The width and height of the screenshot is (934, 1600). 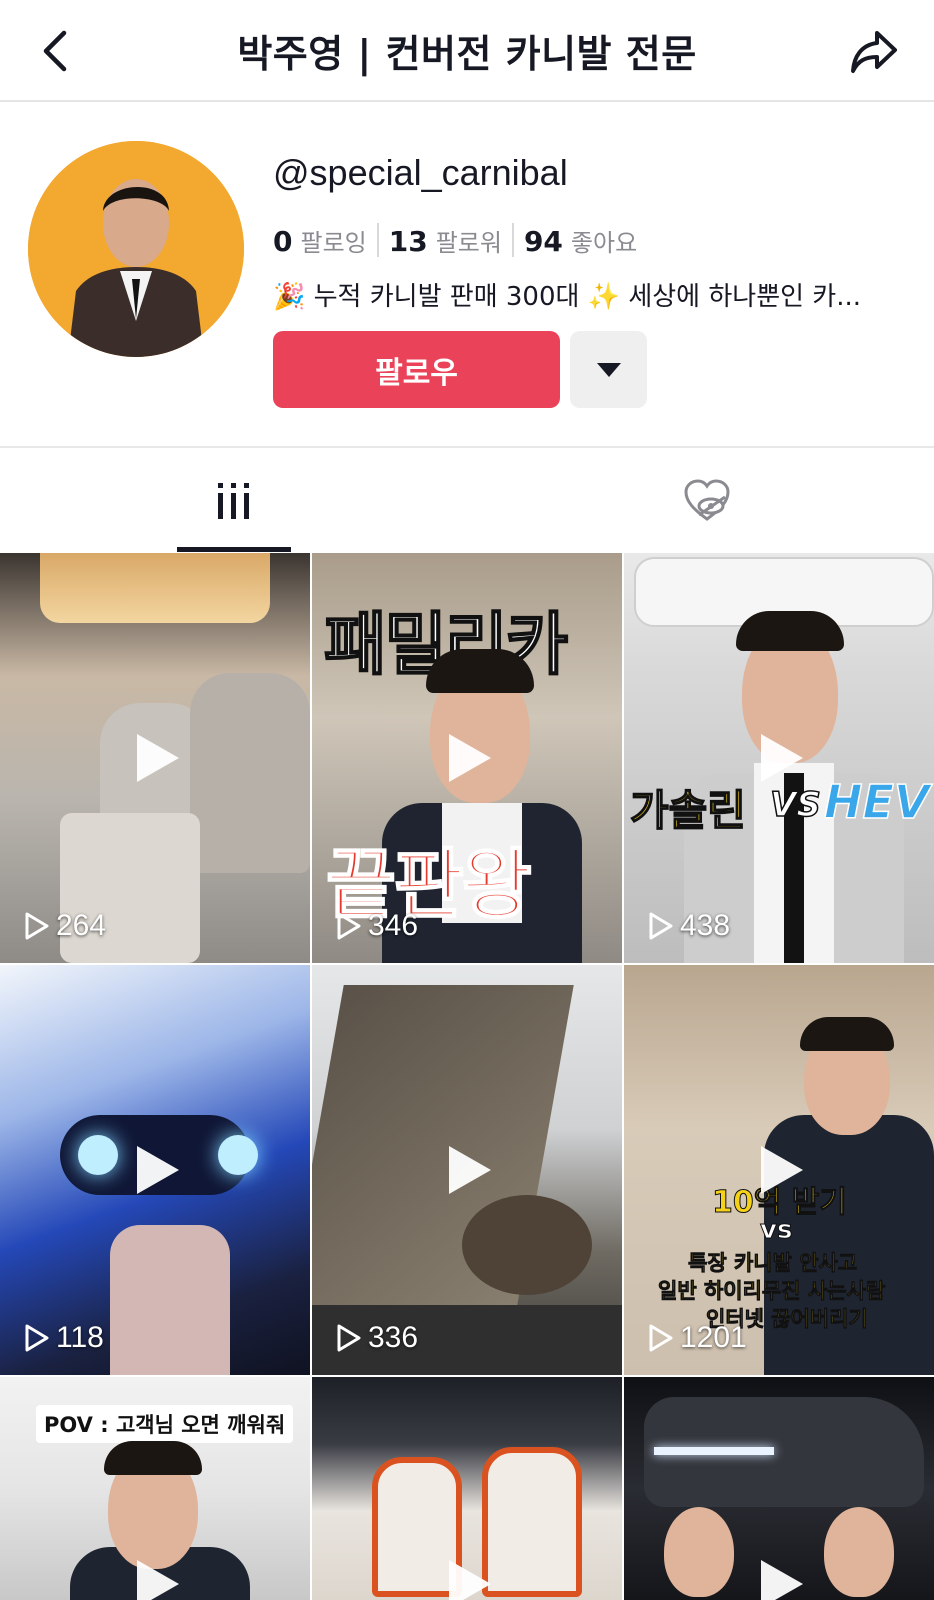 I want to click on chevron-left-icon, so click(x=55, y=51).